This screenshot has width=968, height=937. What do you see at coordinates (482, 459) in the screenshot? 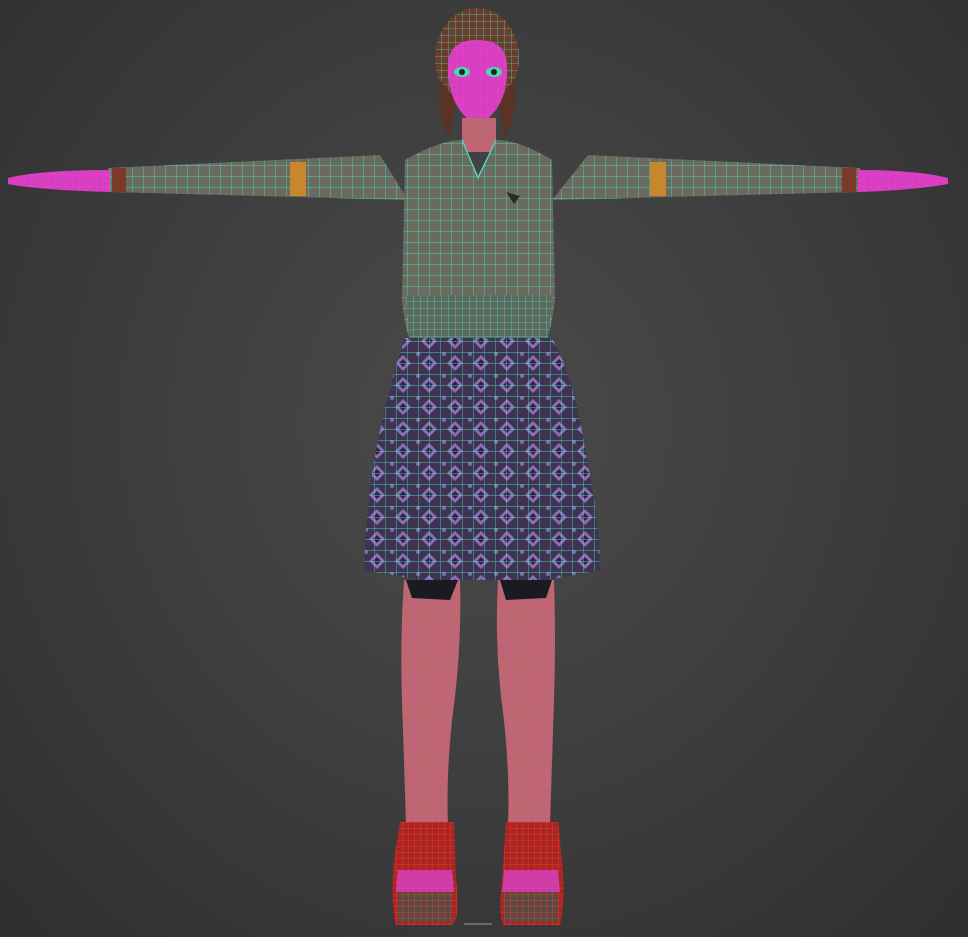
I see `skirt-mesh` at bounding box center [482, 459].